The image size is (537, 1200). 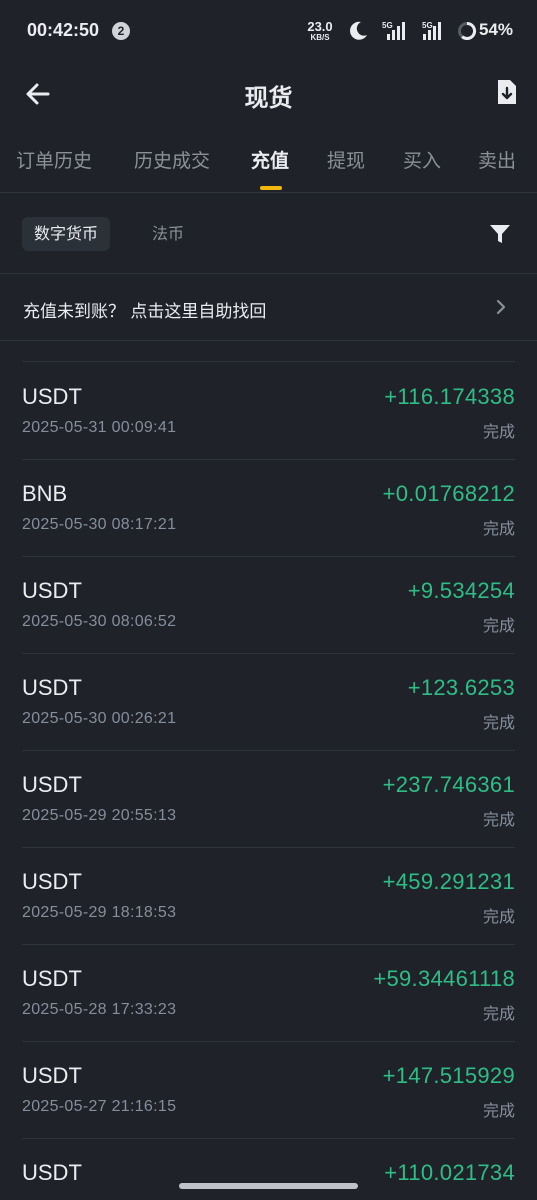 What do you see at coordinates (461, 590) in the screenshot?
I see `deposit-amount: +9.534254` at bounding box center [461, 590].